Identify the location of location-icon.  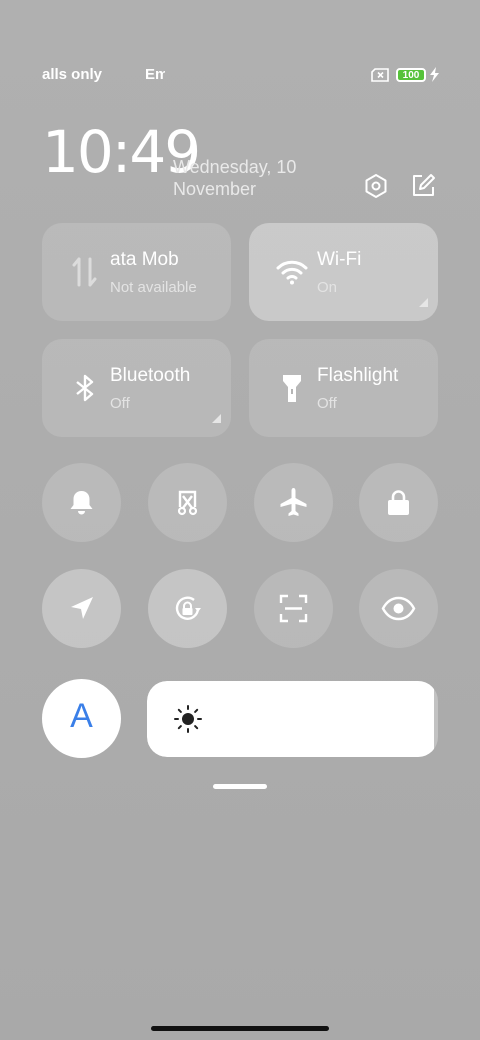
(82, 608).